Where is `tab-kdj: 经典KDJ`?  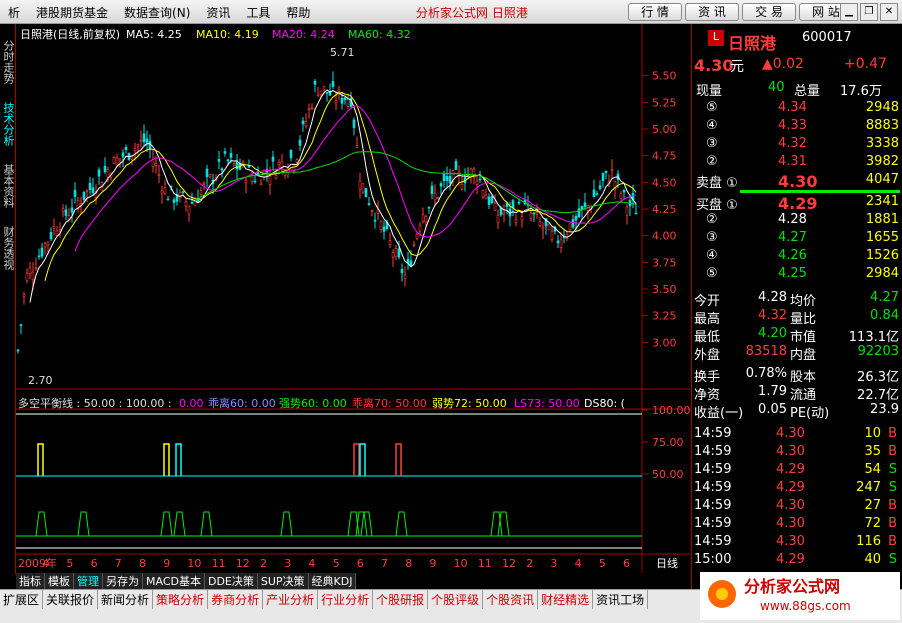 tab-kdj: 经典KDJ is located at coordinates (332, 581).